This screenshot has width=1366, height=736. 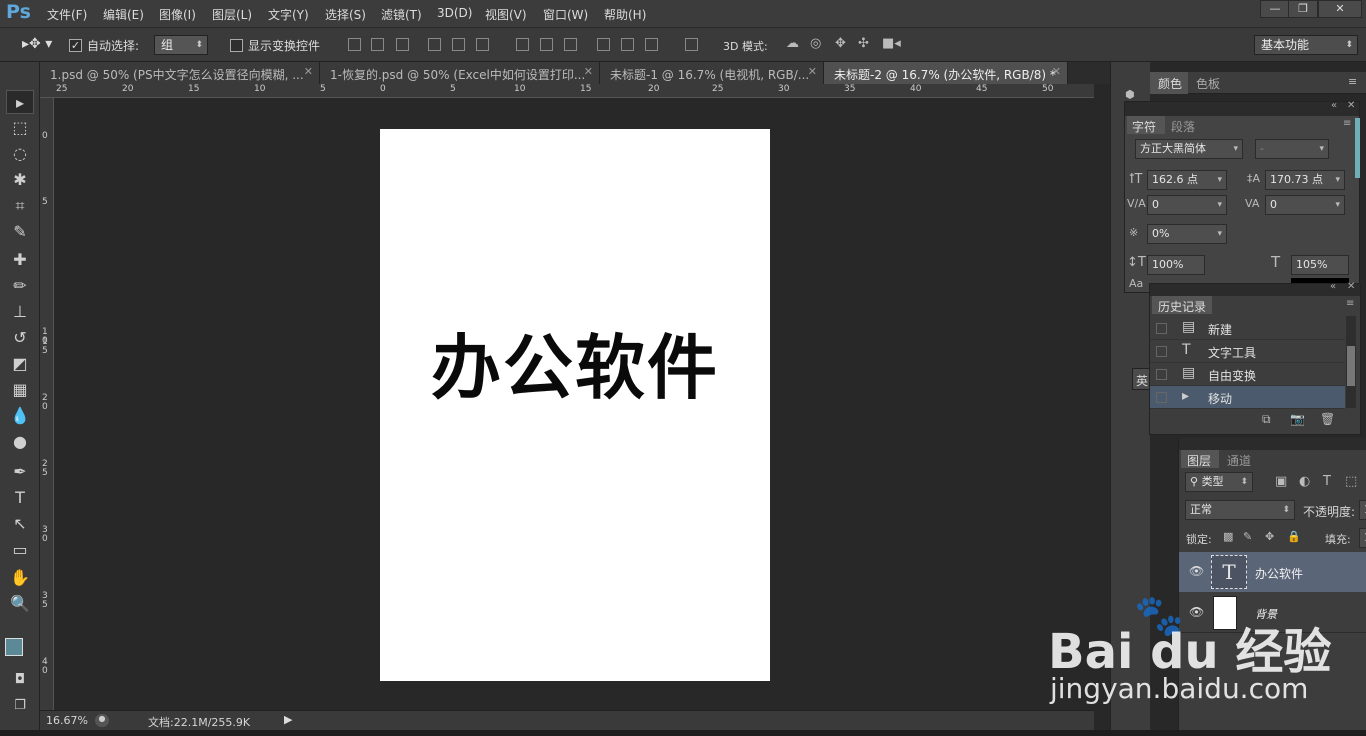 I want to click on path-selection-tool-icon: ↖, so click(x=20, y=524).